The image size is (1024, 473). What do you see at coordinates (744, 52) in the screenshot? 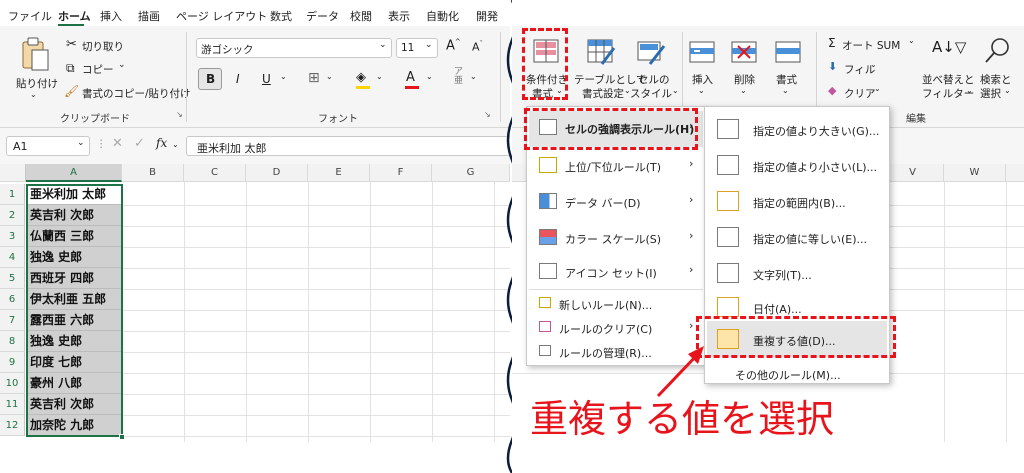
I see `delete-cells-icon` at bounding box center [744, 52].